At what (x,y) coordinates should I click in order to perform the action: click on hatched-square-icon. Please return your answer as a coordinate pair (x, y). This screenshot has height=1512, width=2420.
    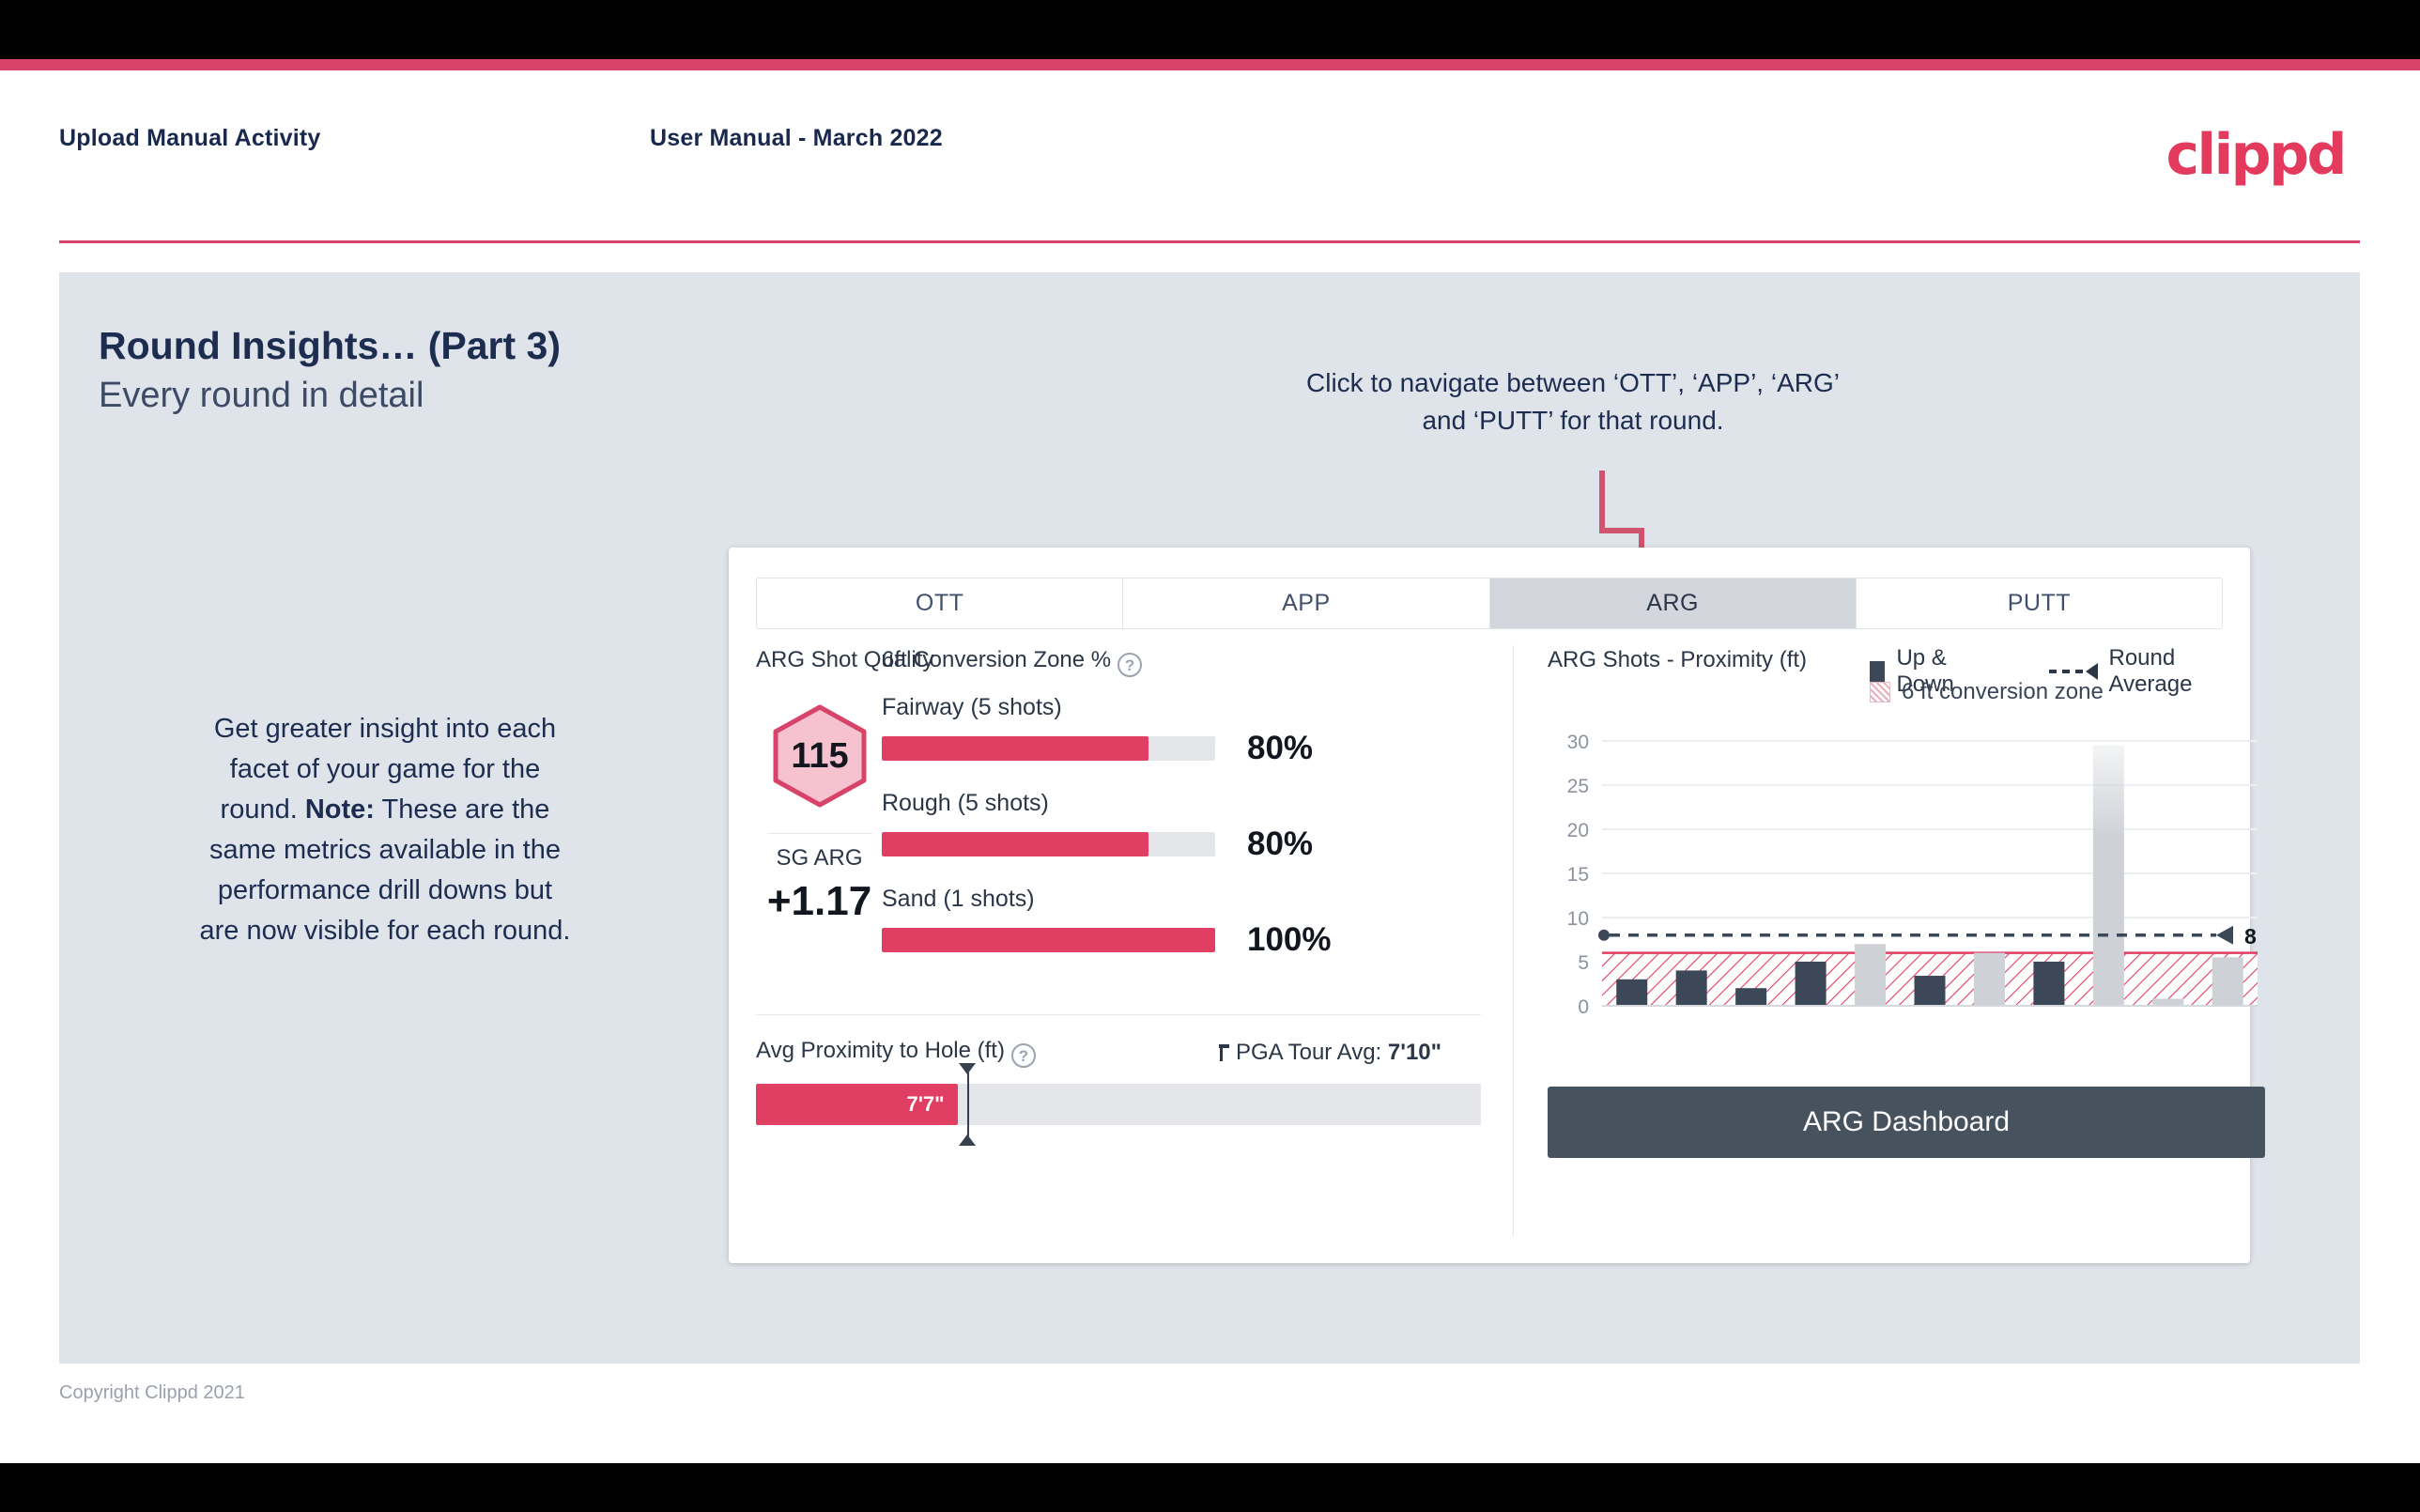
    Looking at the image, I should click on (1880, 692).